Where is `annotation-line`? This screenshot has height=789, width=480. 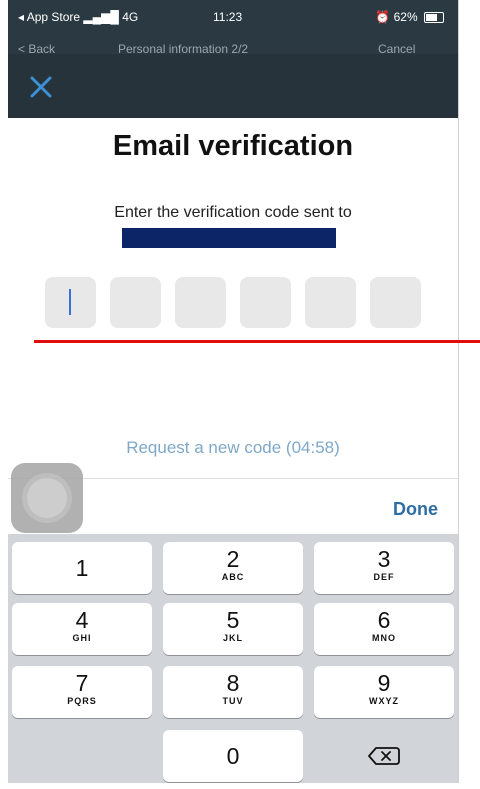 annotation-line is located at coordinates (257, 341).